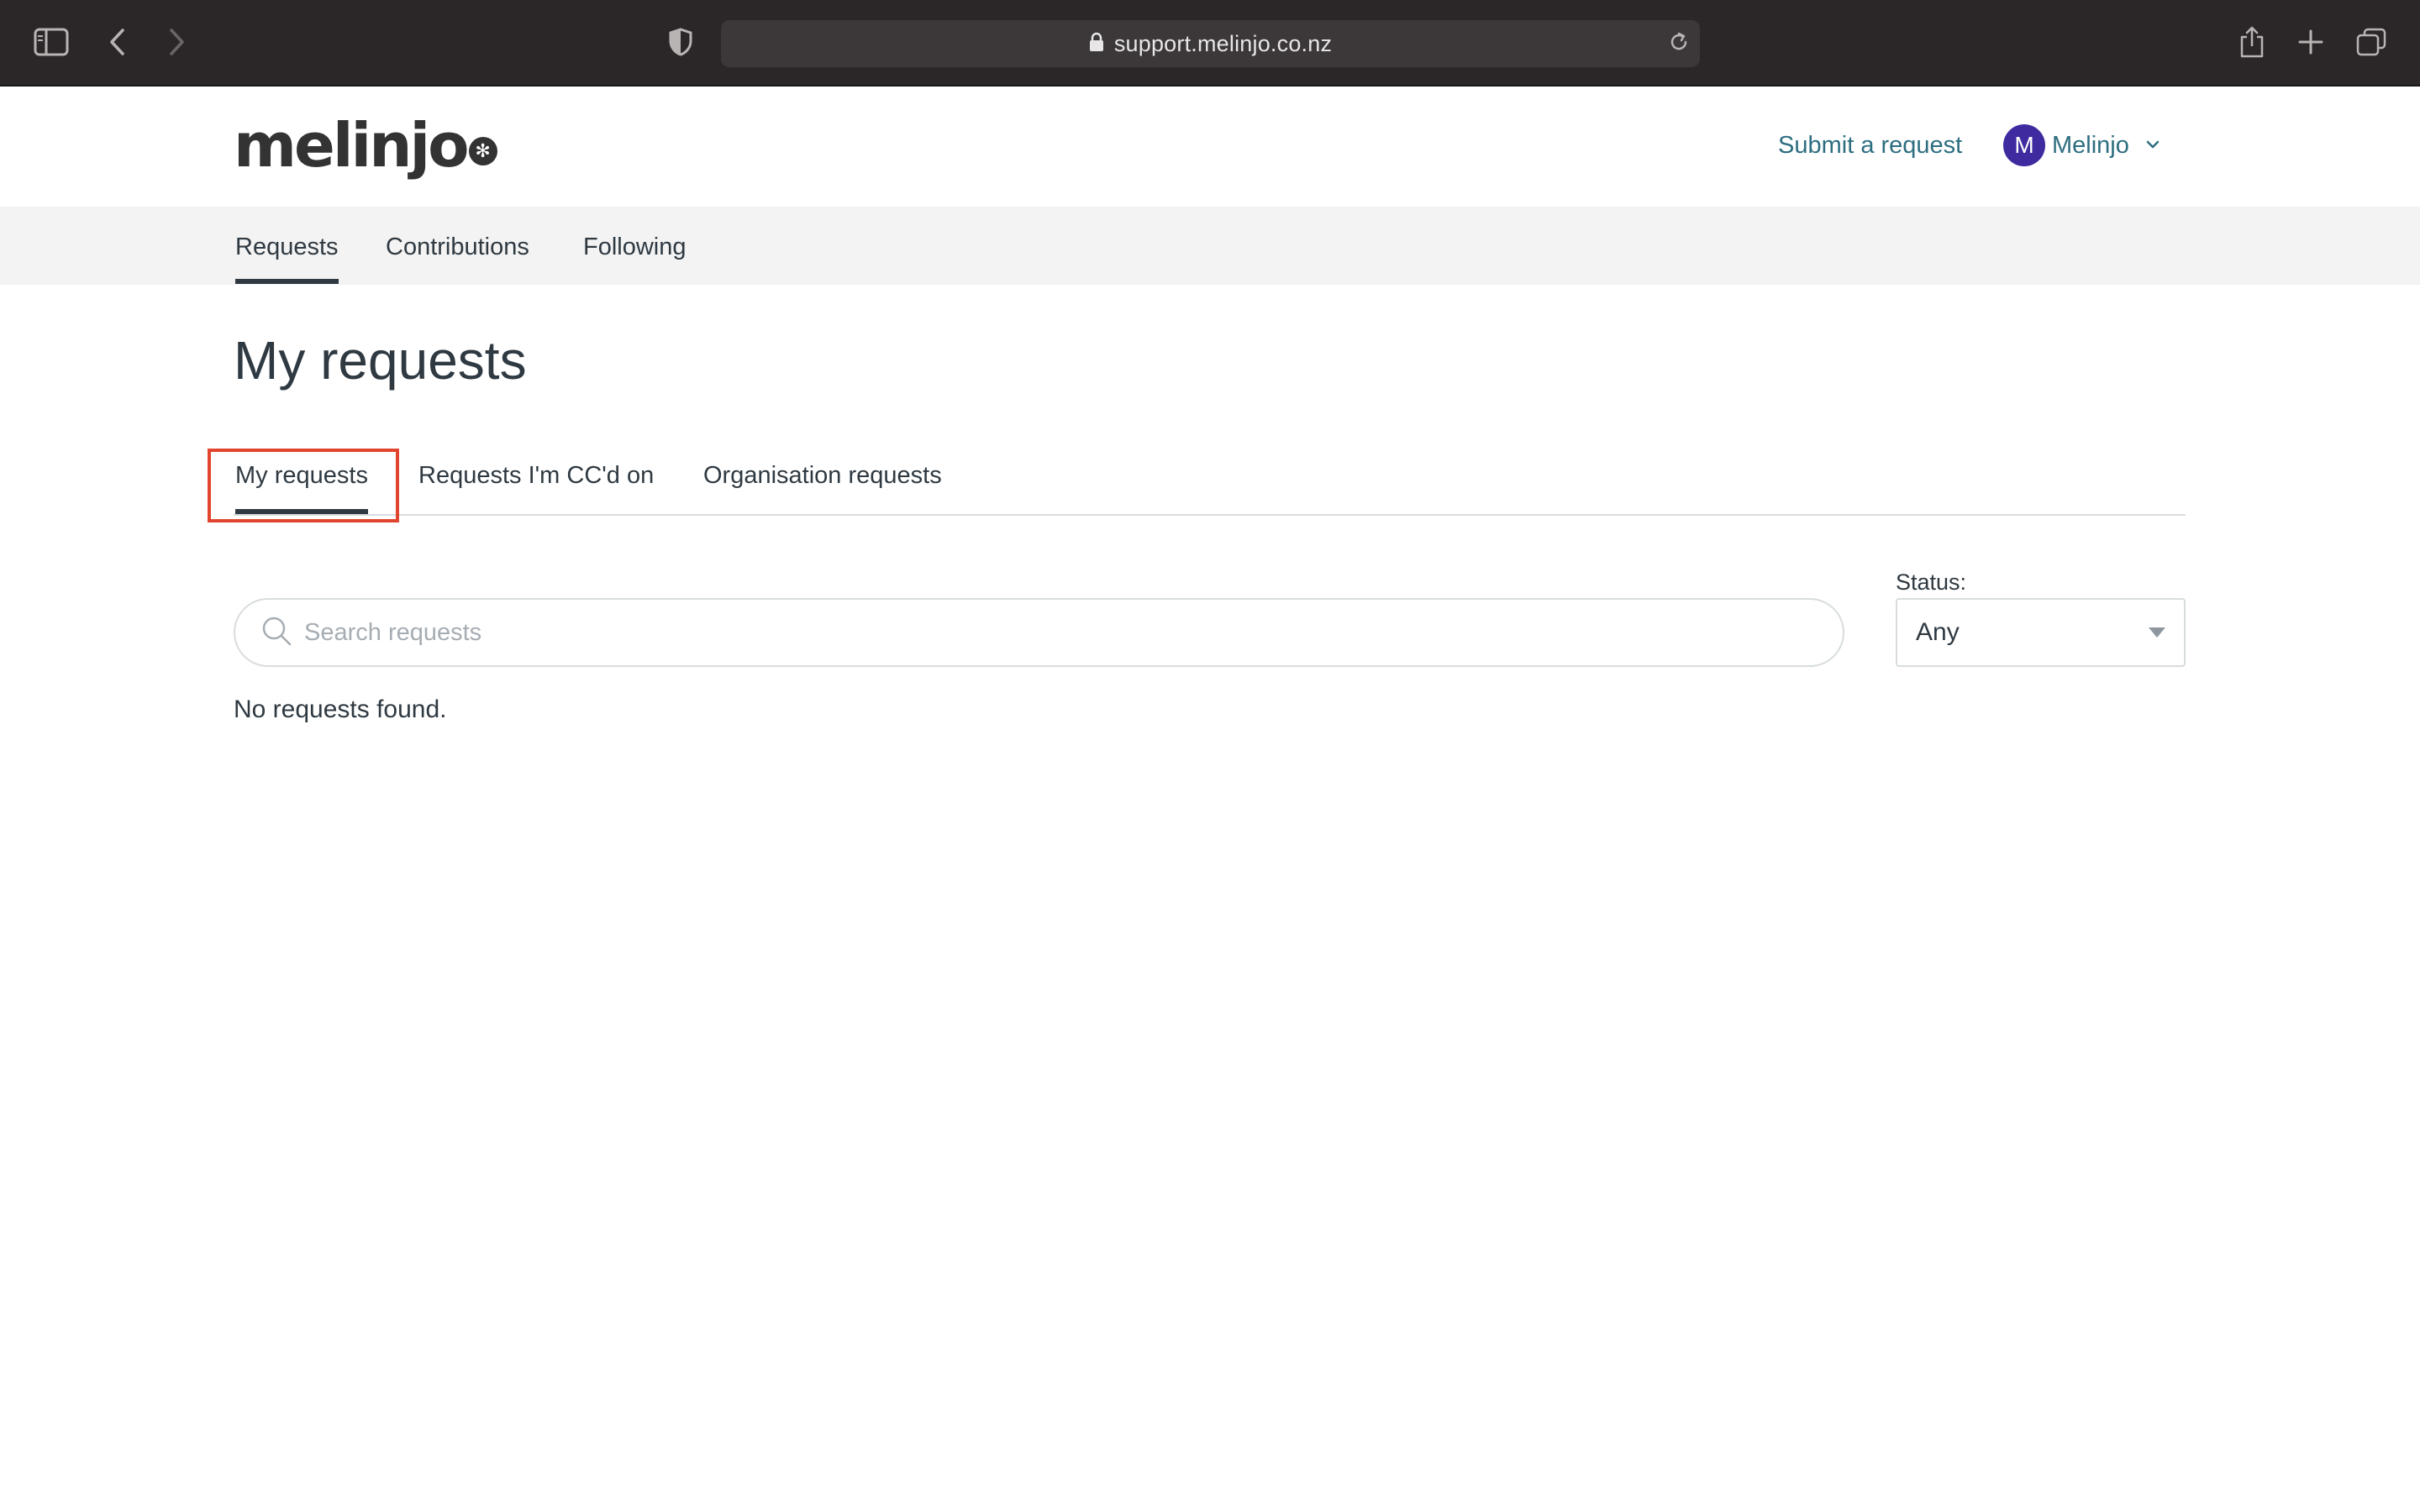  What do you see at coordinates (482, 151) in the screenshot?
I see `logo-badge-icon: ✻` at bounding box center [482, 151].